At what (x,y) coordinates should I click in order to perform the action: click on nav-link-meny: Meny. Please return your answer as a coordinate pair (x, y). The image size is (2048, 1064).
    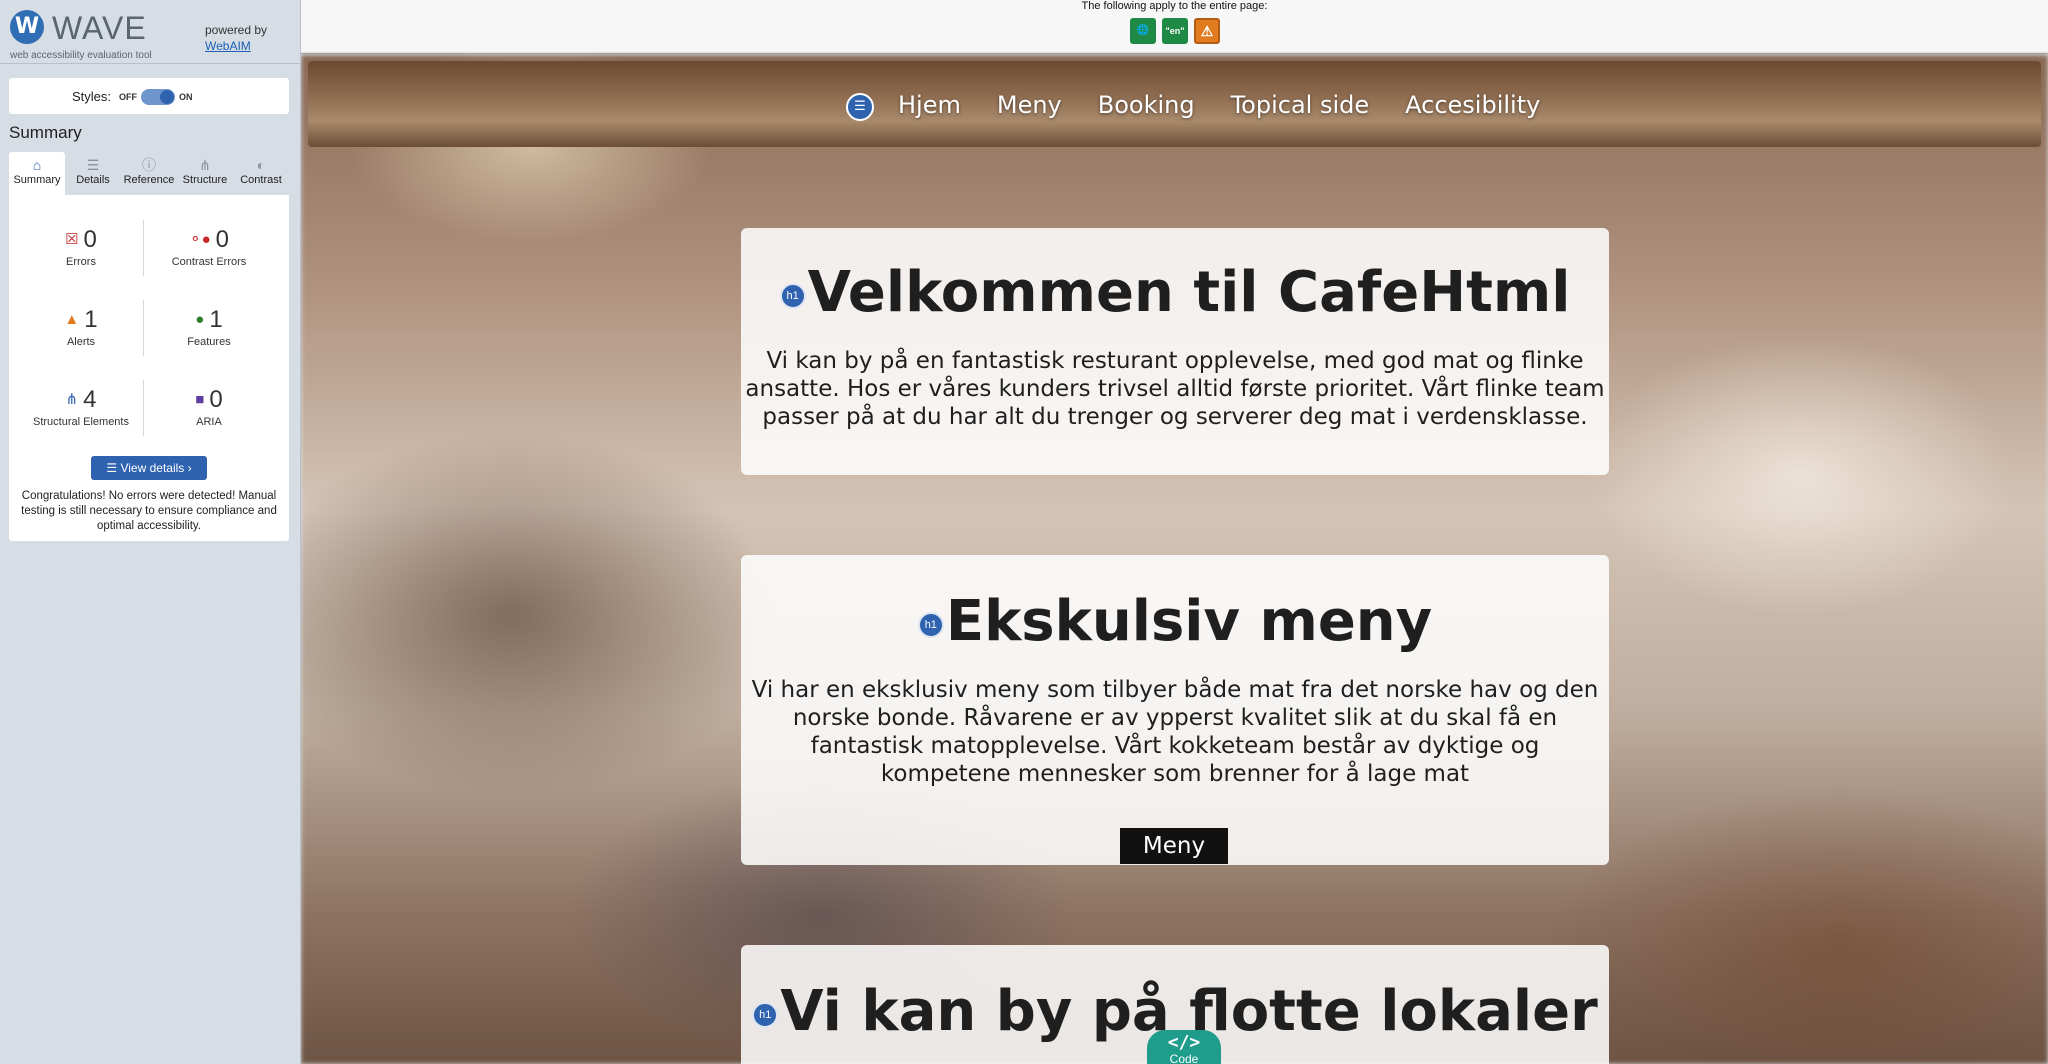
    Looking at the image, I should click on (1029, 105).